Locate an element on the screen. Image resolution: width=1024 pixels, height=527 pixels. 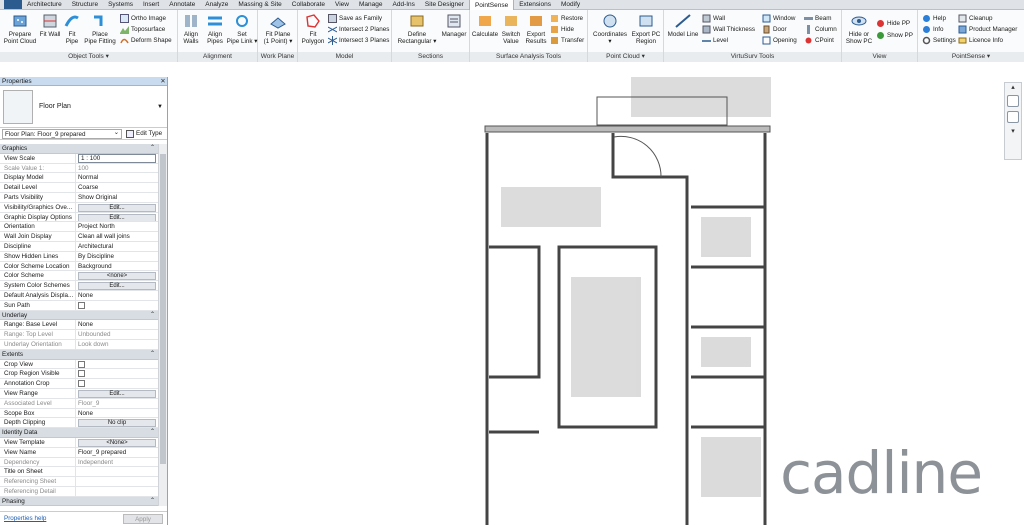
property-value: Show Original is located at coordinates (117, 197).